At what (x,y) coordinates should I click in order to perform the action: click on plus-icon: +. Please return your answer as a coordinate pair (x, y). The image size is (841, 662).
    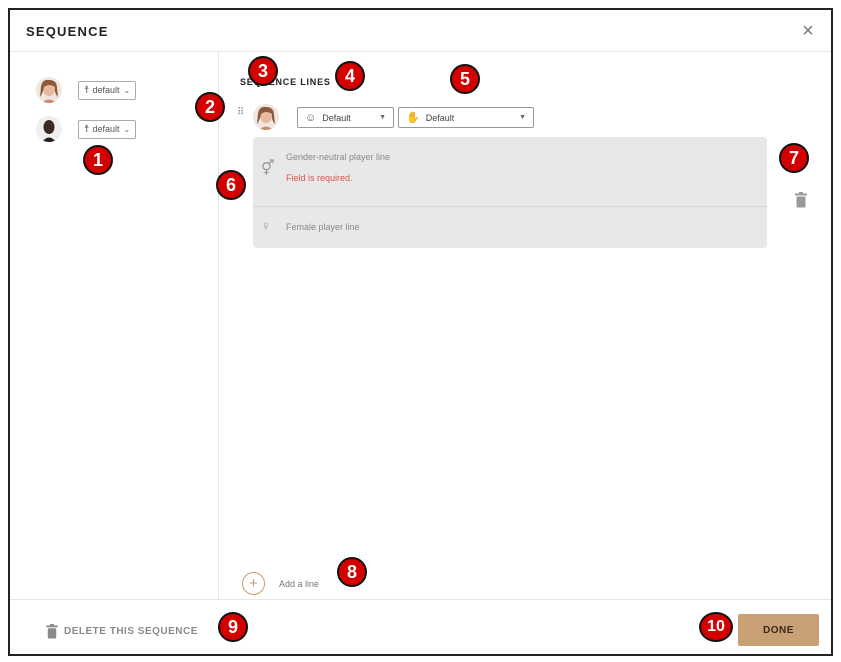
    Looking at the image, I should click on (253, 583).